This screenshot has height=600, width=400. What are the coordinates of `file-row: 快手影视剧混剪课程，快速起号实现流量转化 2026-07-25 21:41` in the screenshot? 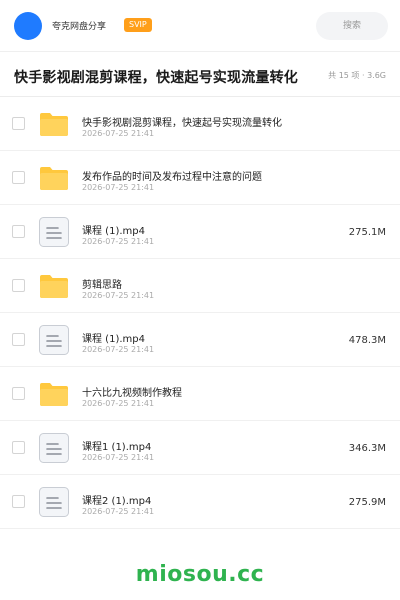 It's located at (200, 124).